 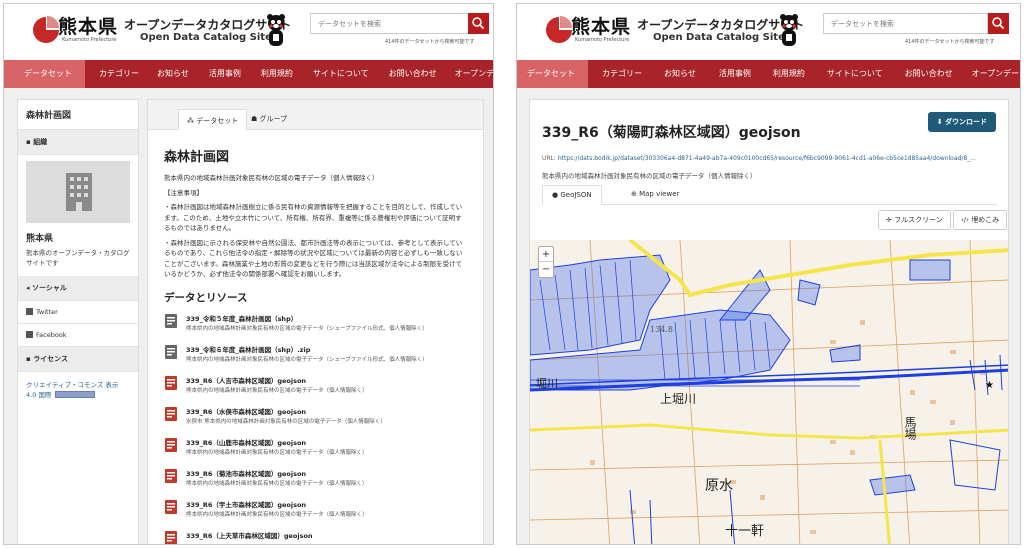 I want to click on download-button: ⬇ ダウンロード, so click(x=961, y=122).